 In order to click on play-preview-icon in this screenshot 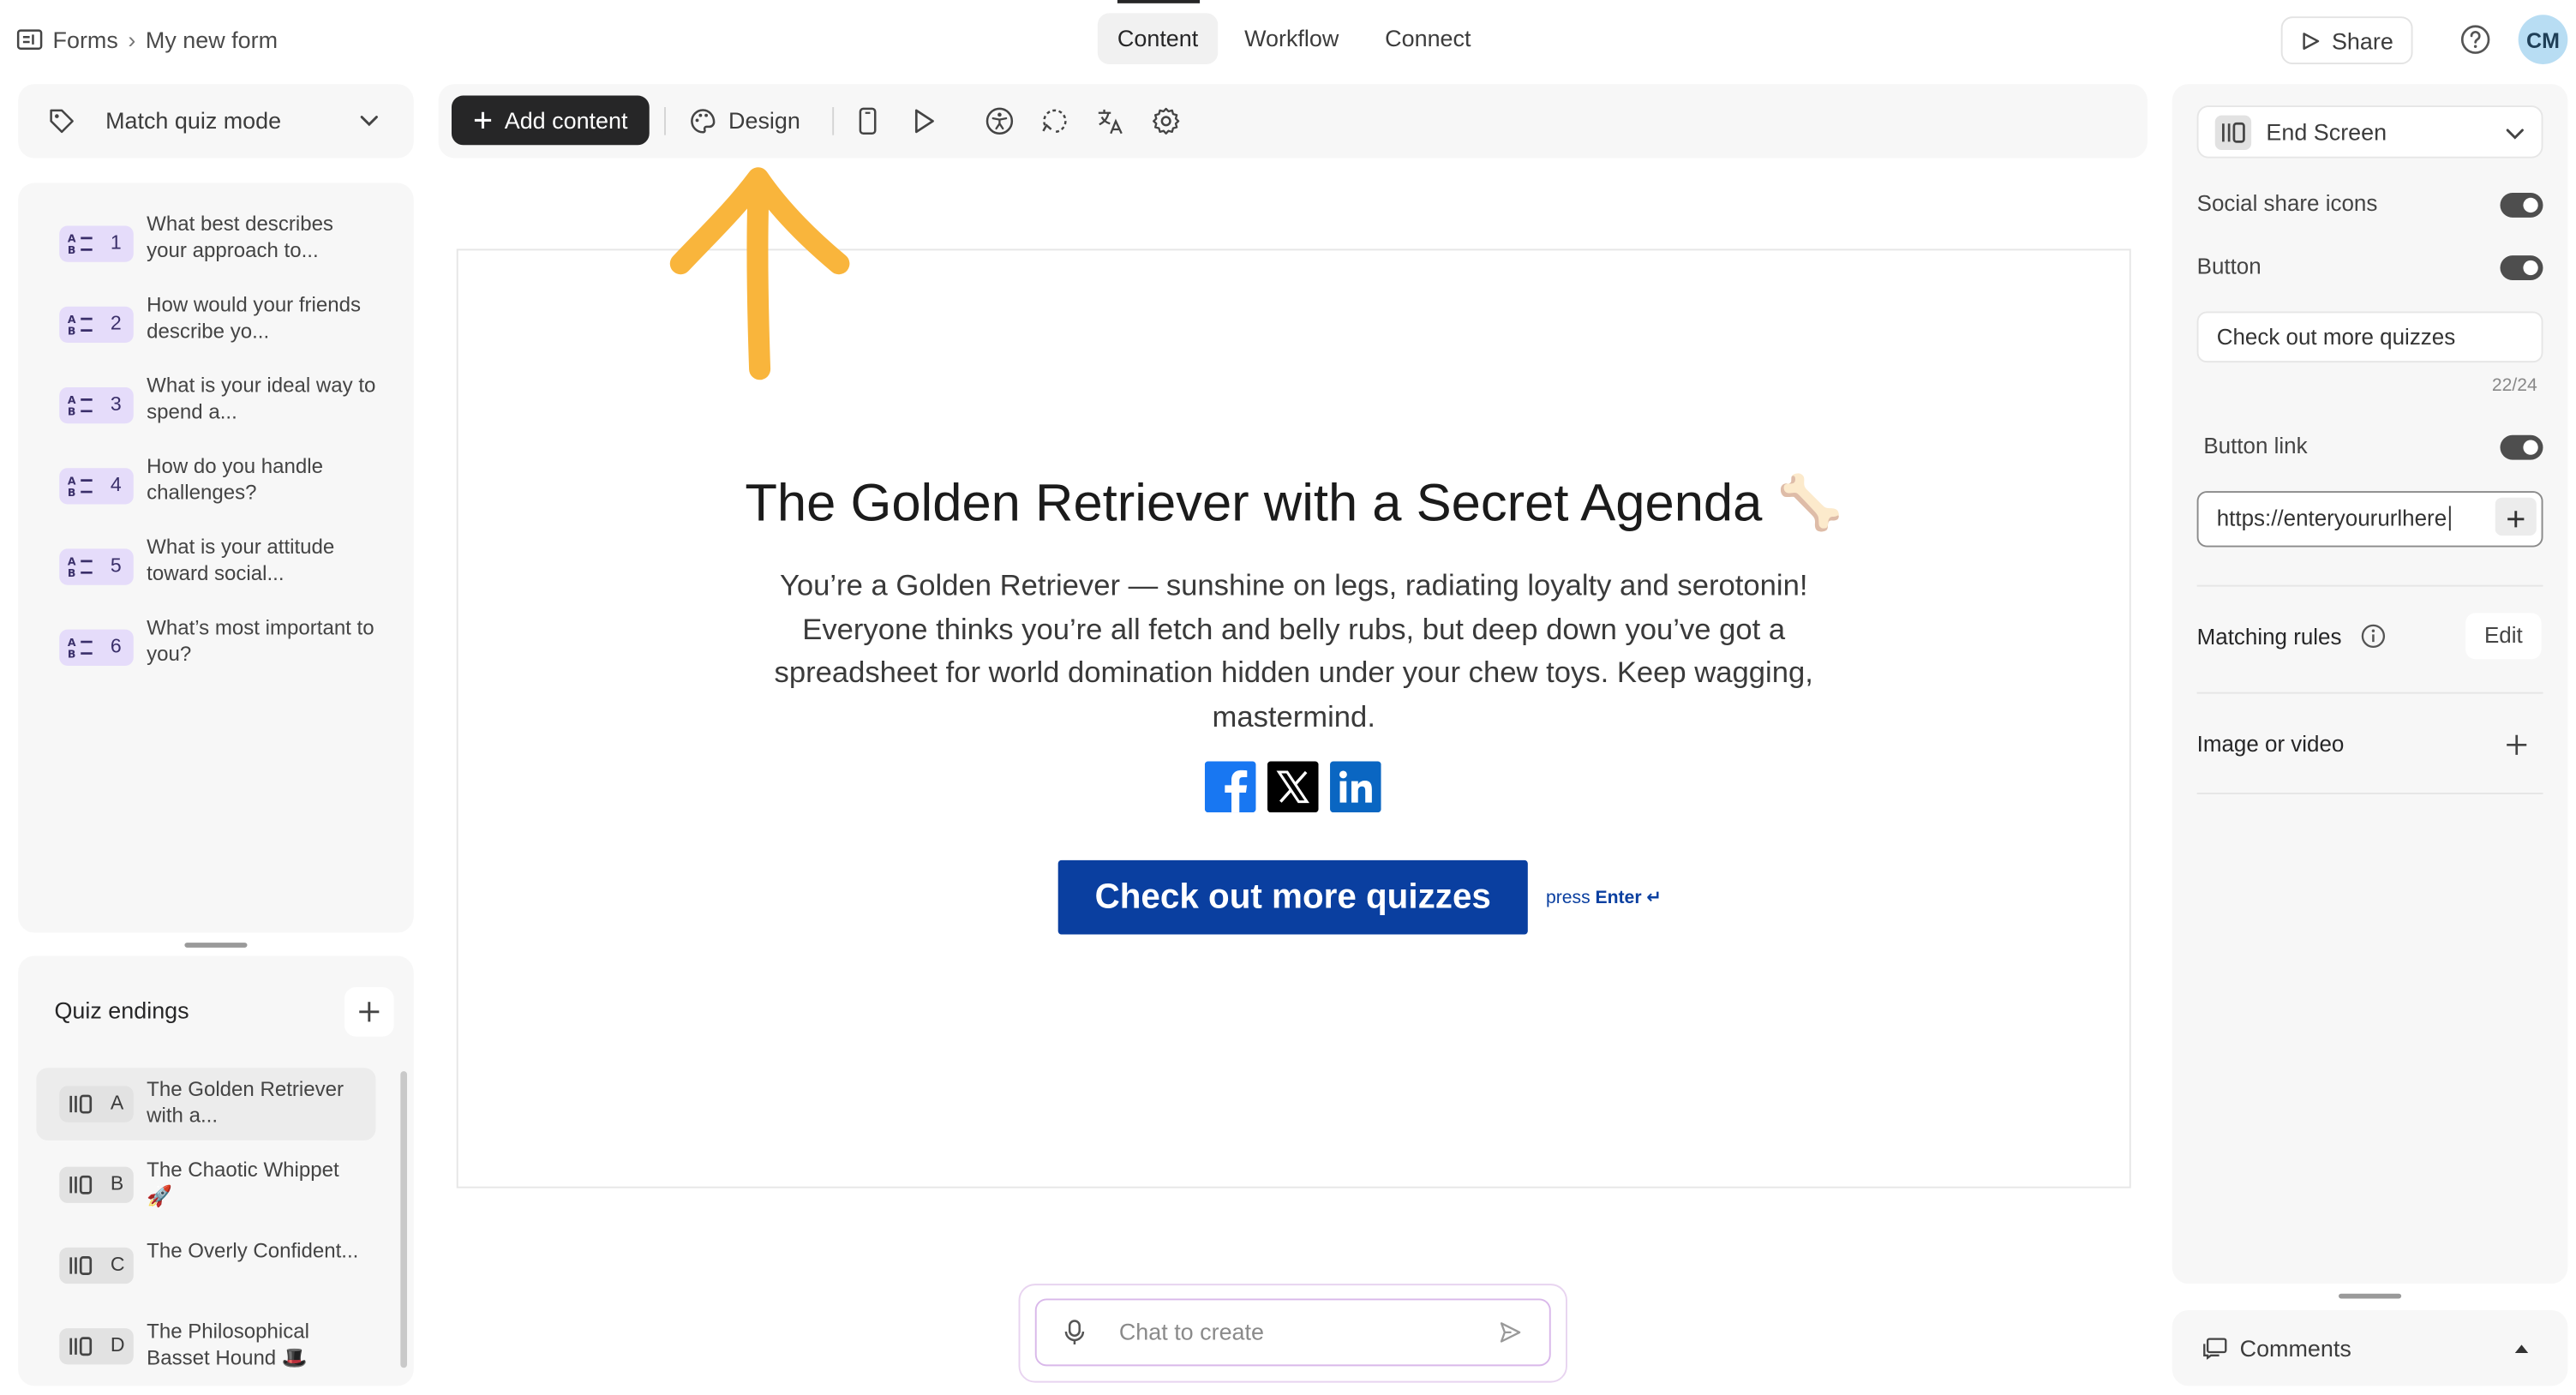, I will do `click(924, 121)`.